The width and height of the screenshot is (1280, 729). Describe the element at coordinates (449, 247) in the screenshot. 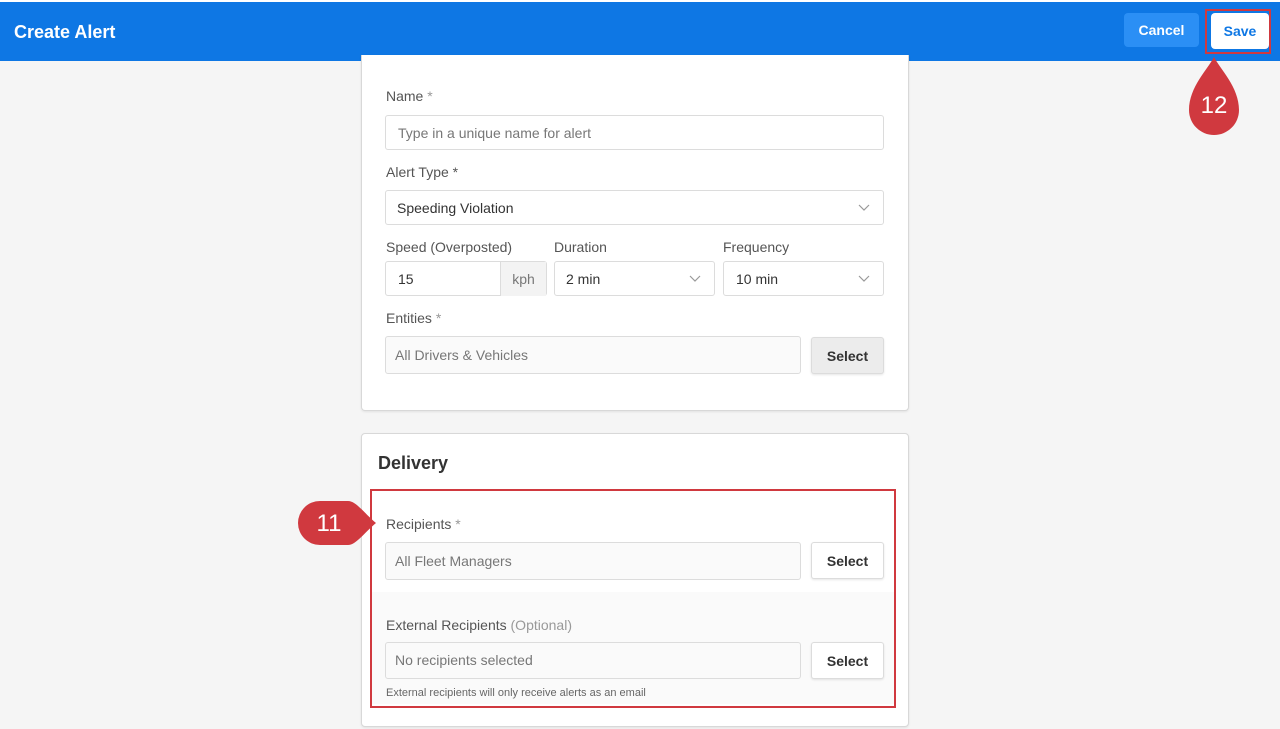

I see `speed-label: Speed (Overposted)` at that location.